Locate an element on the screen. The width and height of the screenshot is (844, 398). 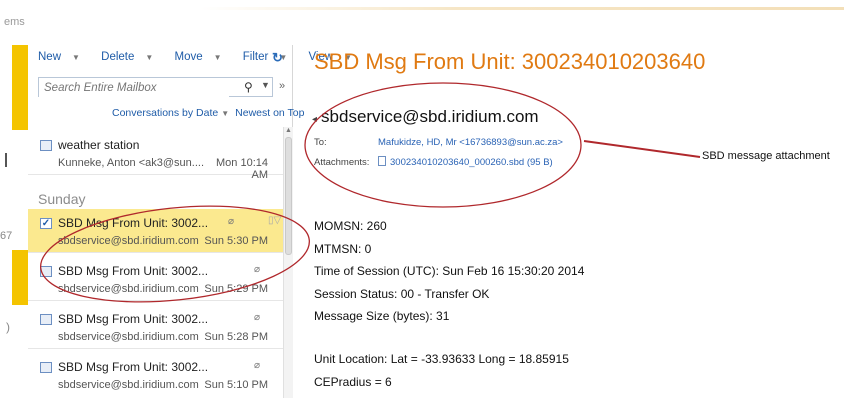
body-line: MOMSN: 260 is located at coordinates (350, 226).